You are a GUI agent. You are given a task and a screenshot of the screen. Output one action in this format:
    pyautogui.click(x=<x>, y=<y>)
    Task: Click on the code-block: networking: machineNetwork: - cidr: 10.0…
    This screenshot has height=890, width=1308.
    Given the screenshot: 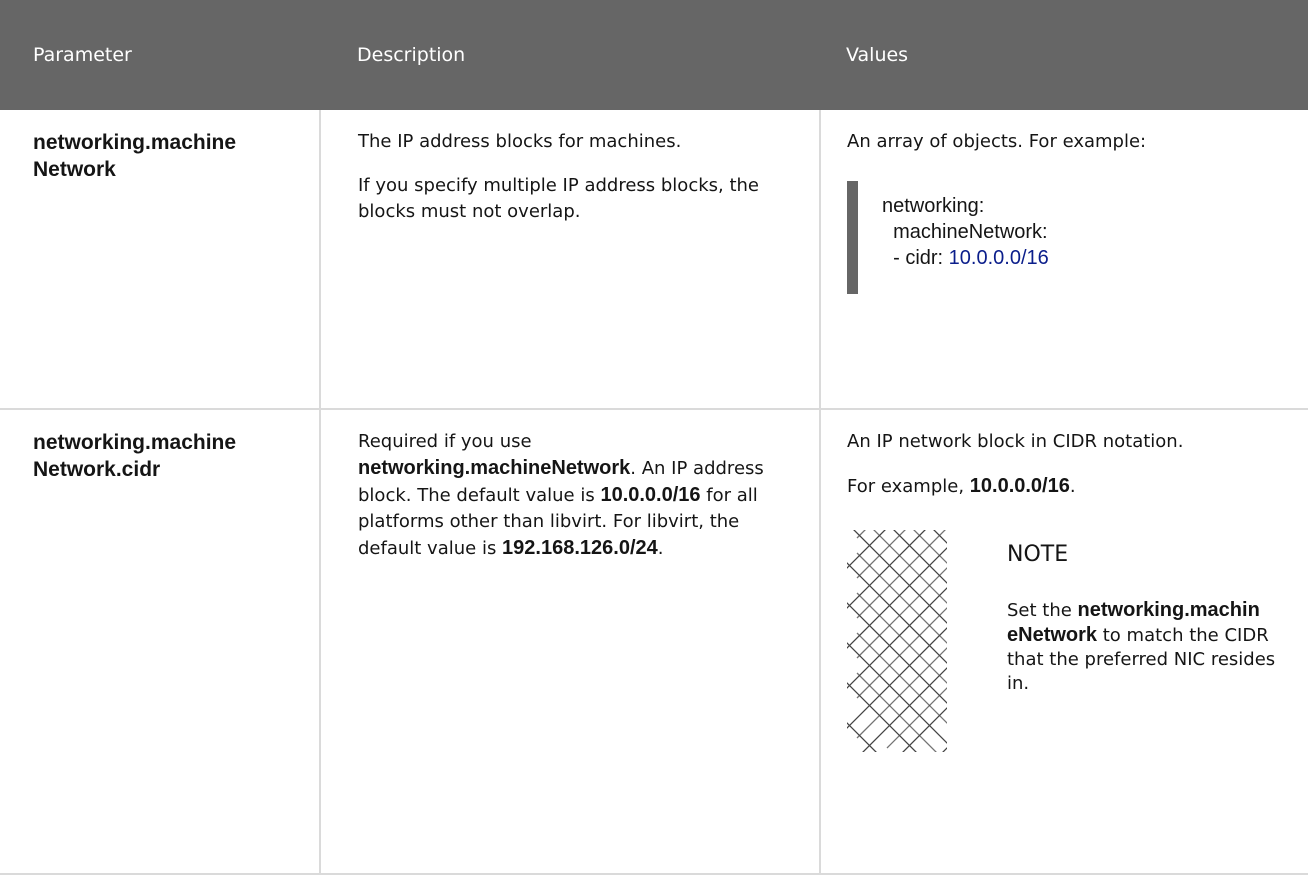 What is the action you would take?
    pyautogui.click(x=1072, y=237)
    